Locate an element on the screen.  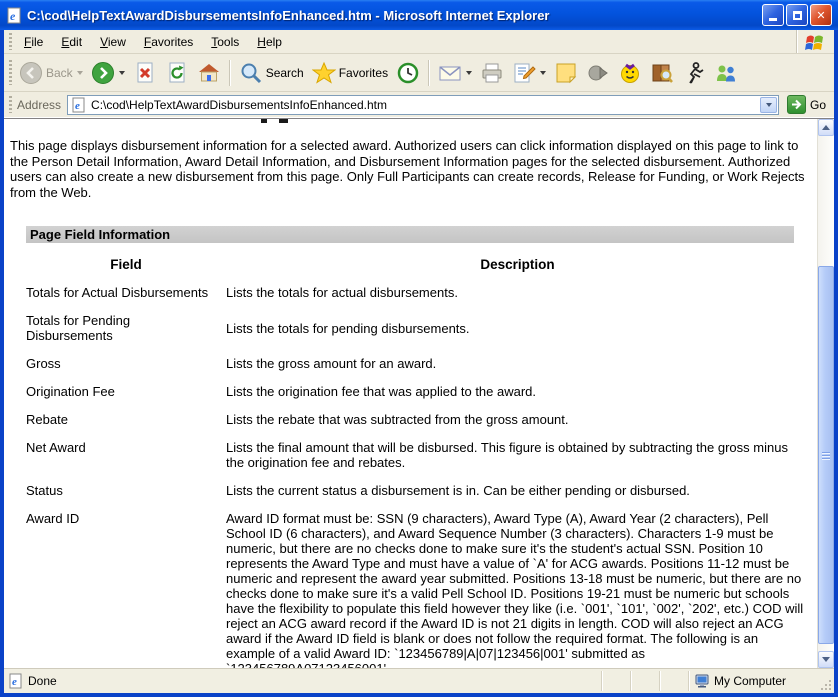
search-button: Search is located at coordinates (271, 73).